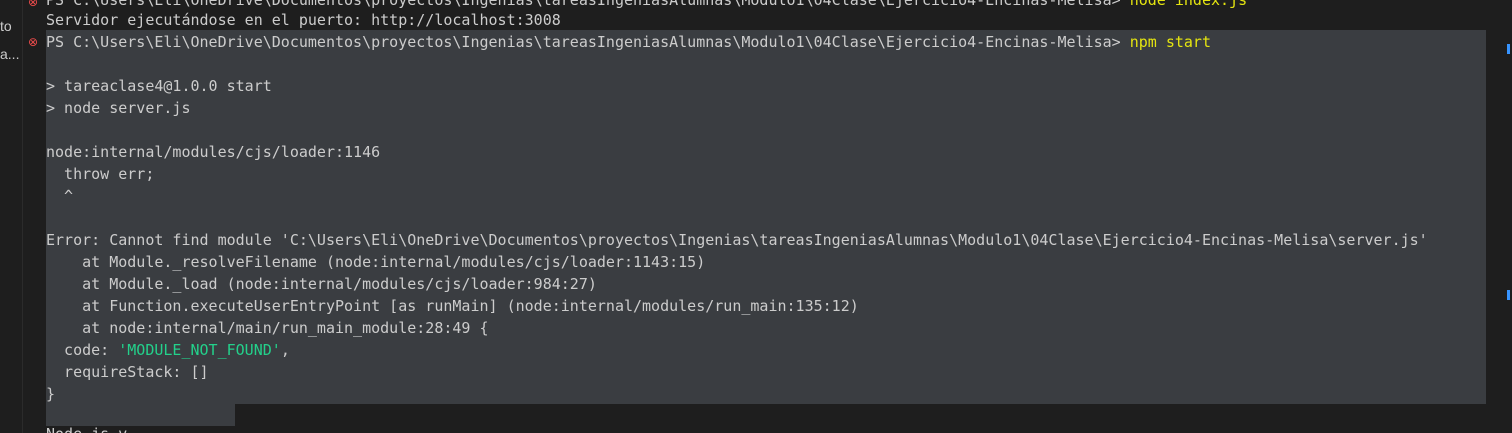  I want to click on error-code-line: code: 'MODULE_NOT_FOUND',, so click(168, 350).